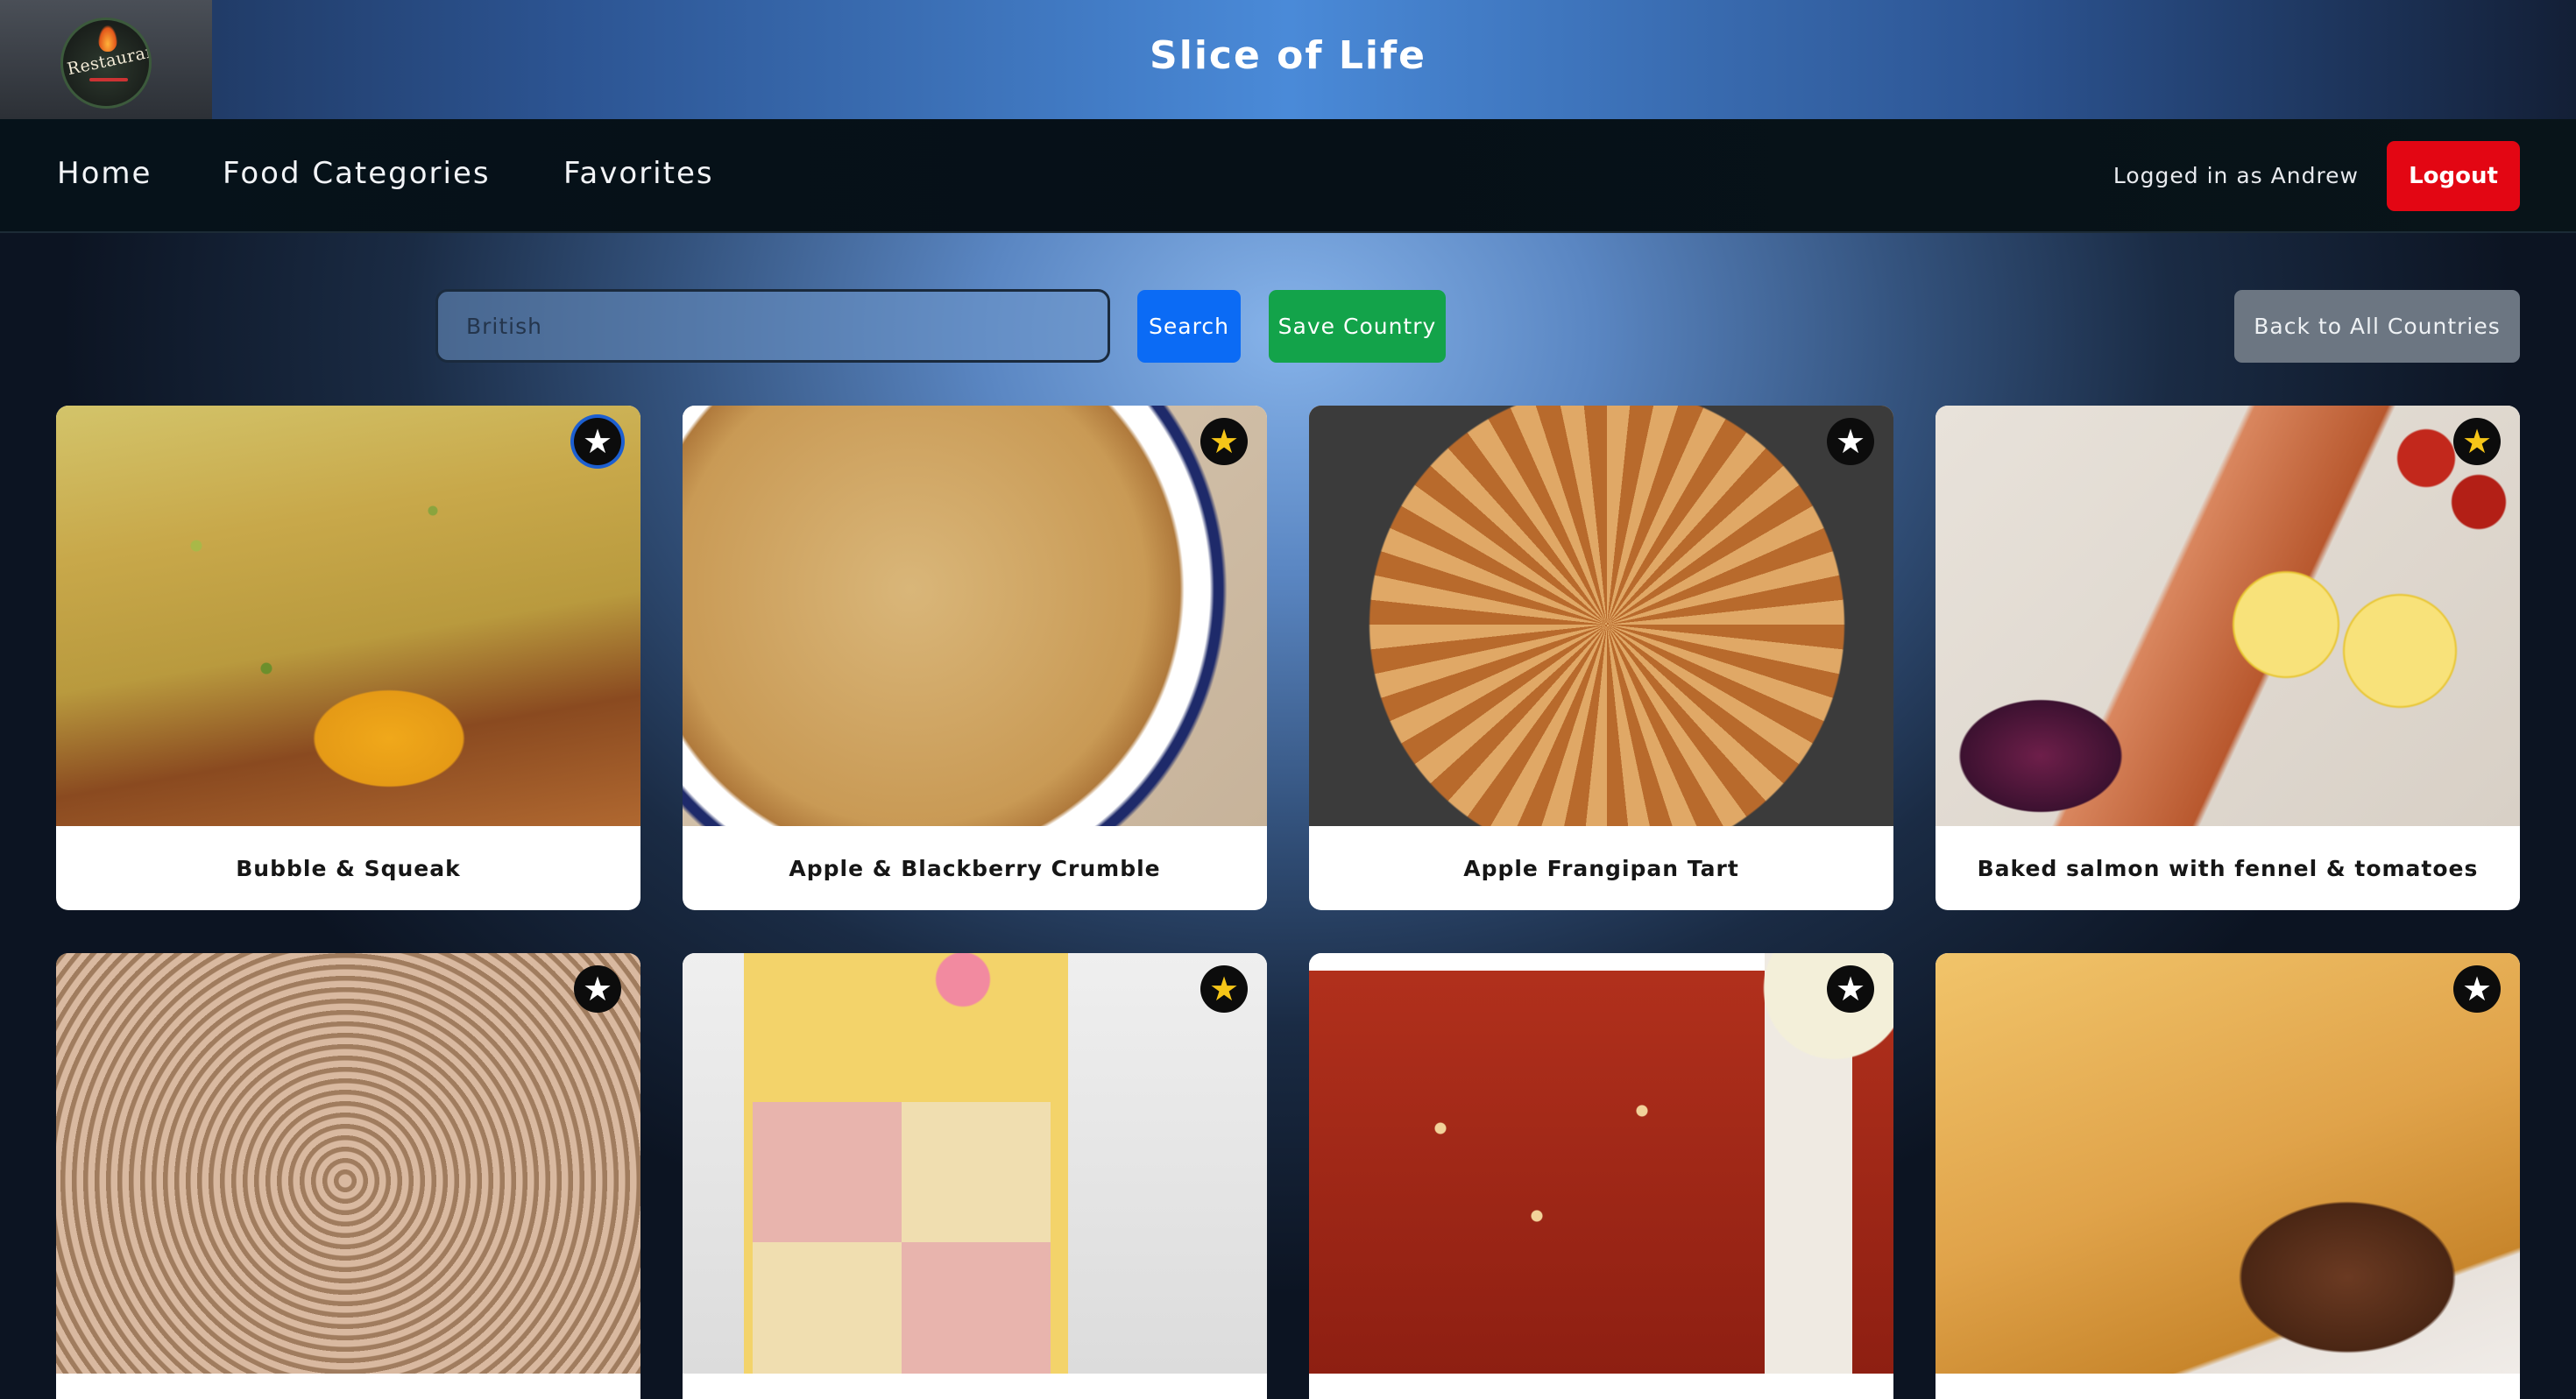  What do you see at coordinates (638, 173) in the screenshot?
I see `nav-favorites-link: Favorites` at bounding box center [638, 173].